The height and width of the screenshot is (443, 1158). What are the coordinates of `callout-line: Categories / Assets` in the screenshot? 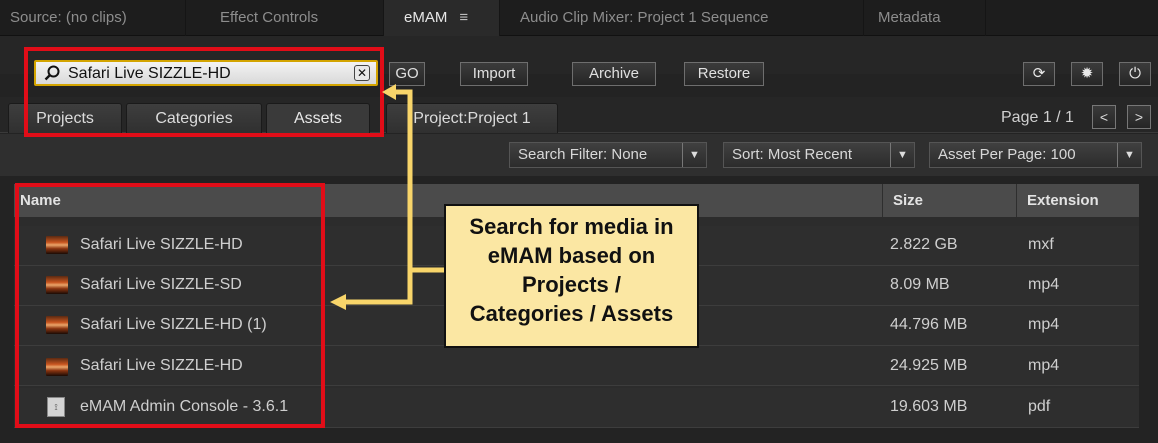 It's located at (571, 313).